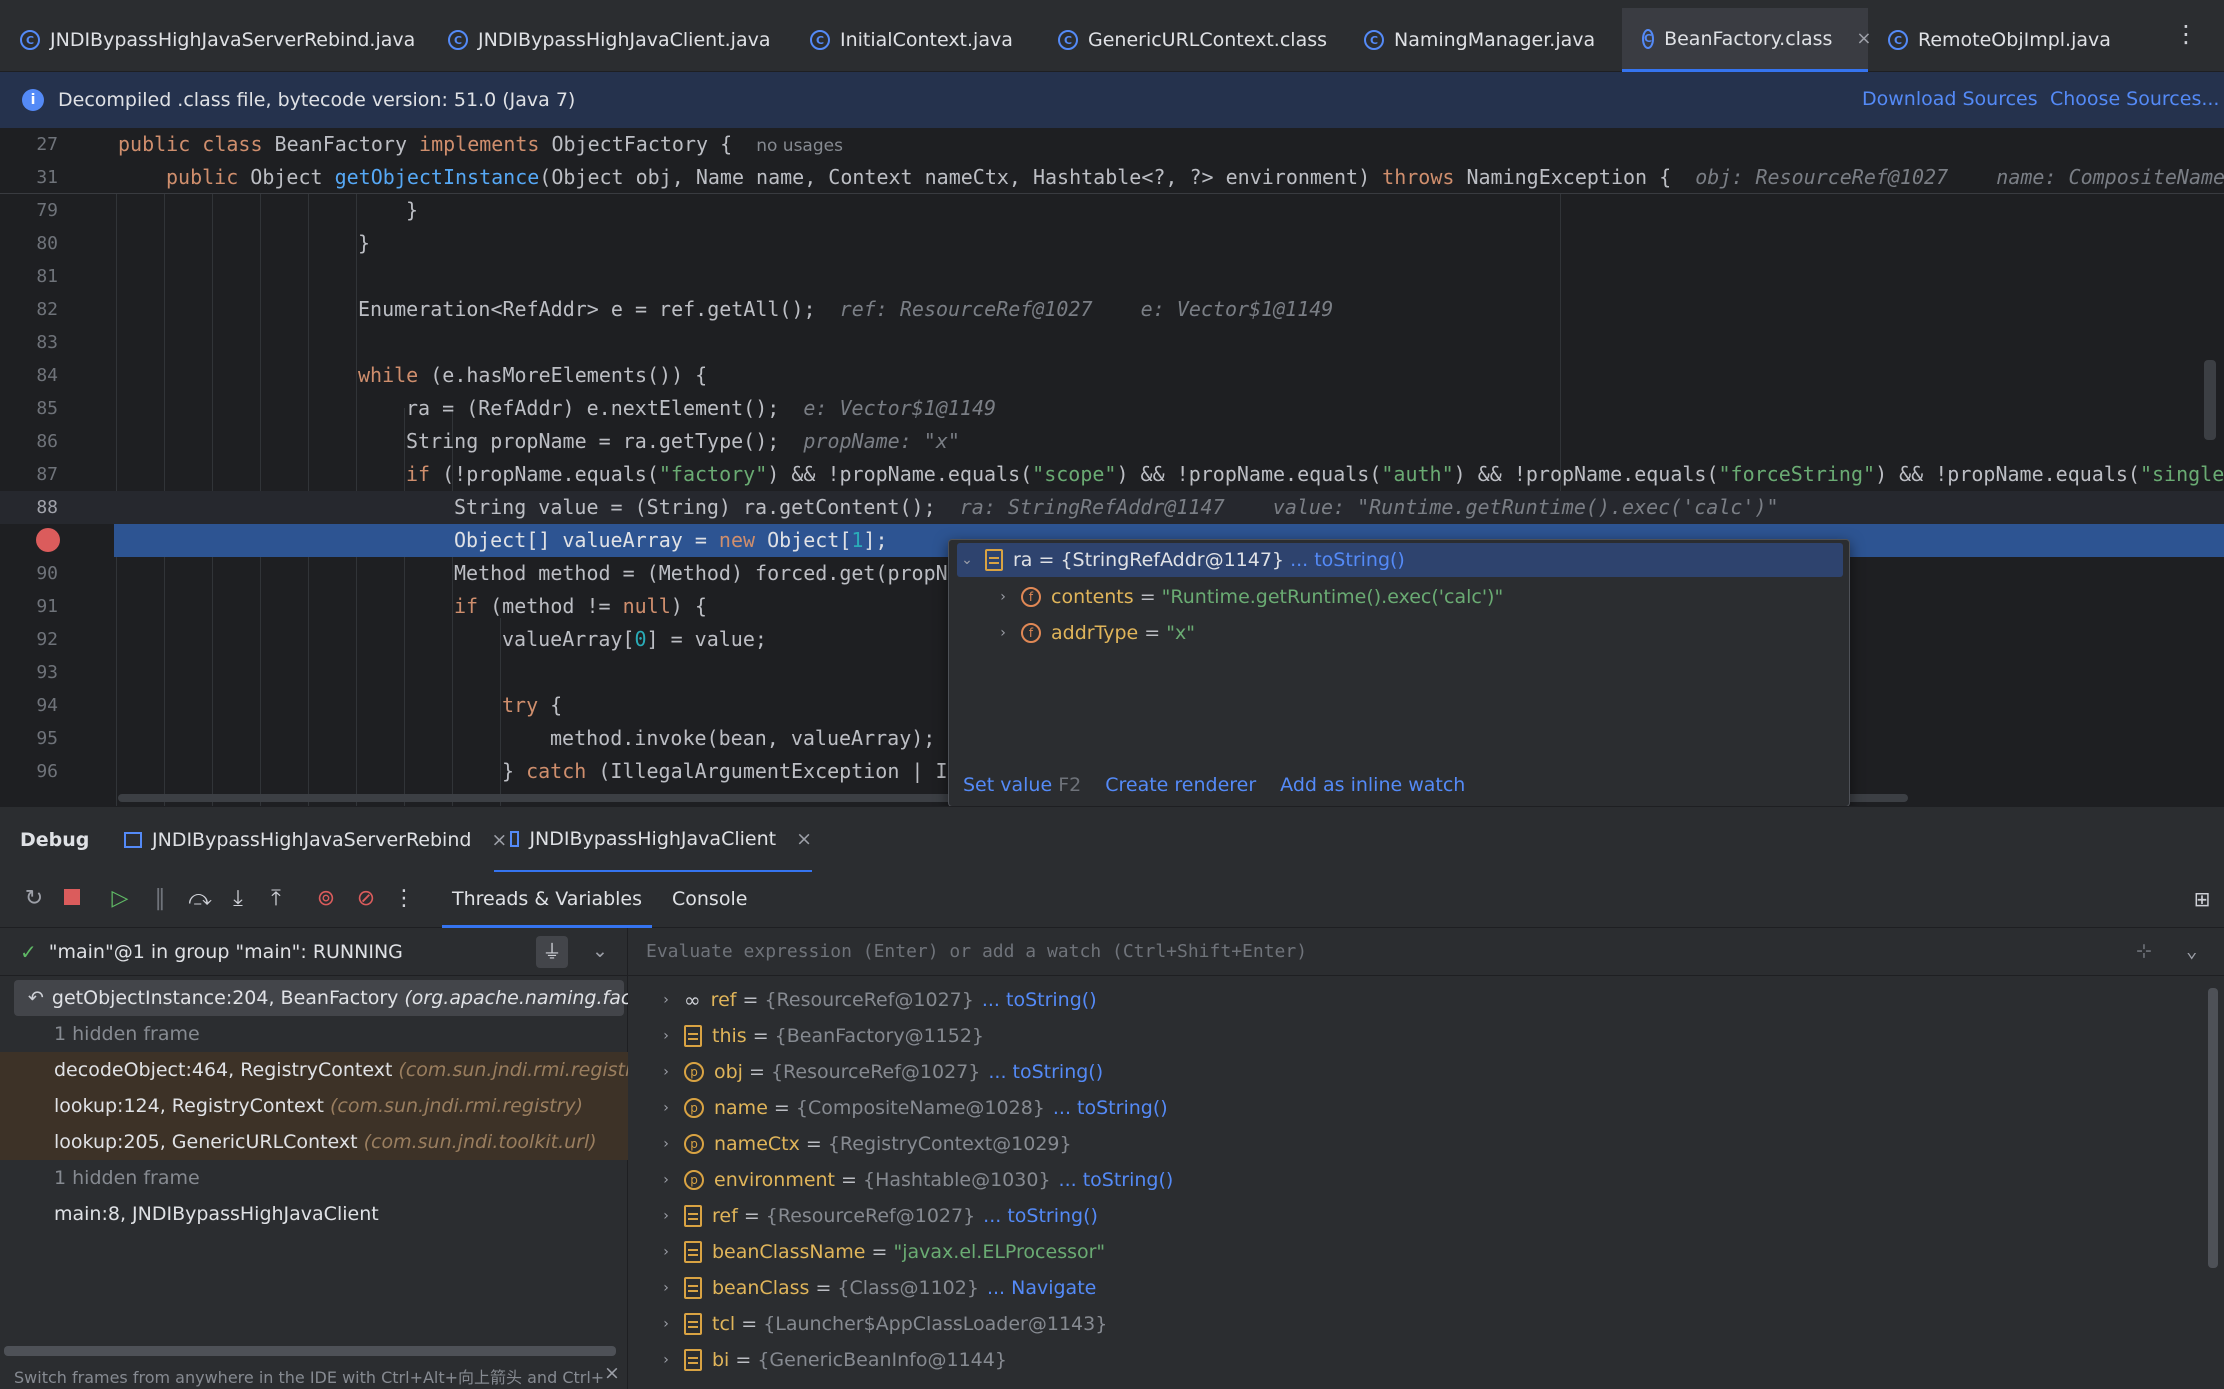 The image size is (2224, 1389). Describe the element at coordinates (34, 899) in the screenshot. I see `rerun-icon: ↻` at that location.